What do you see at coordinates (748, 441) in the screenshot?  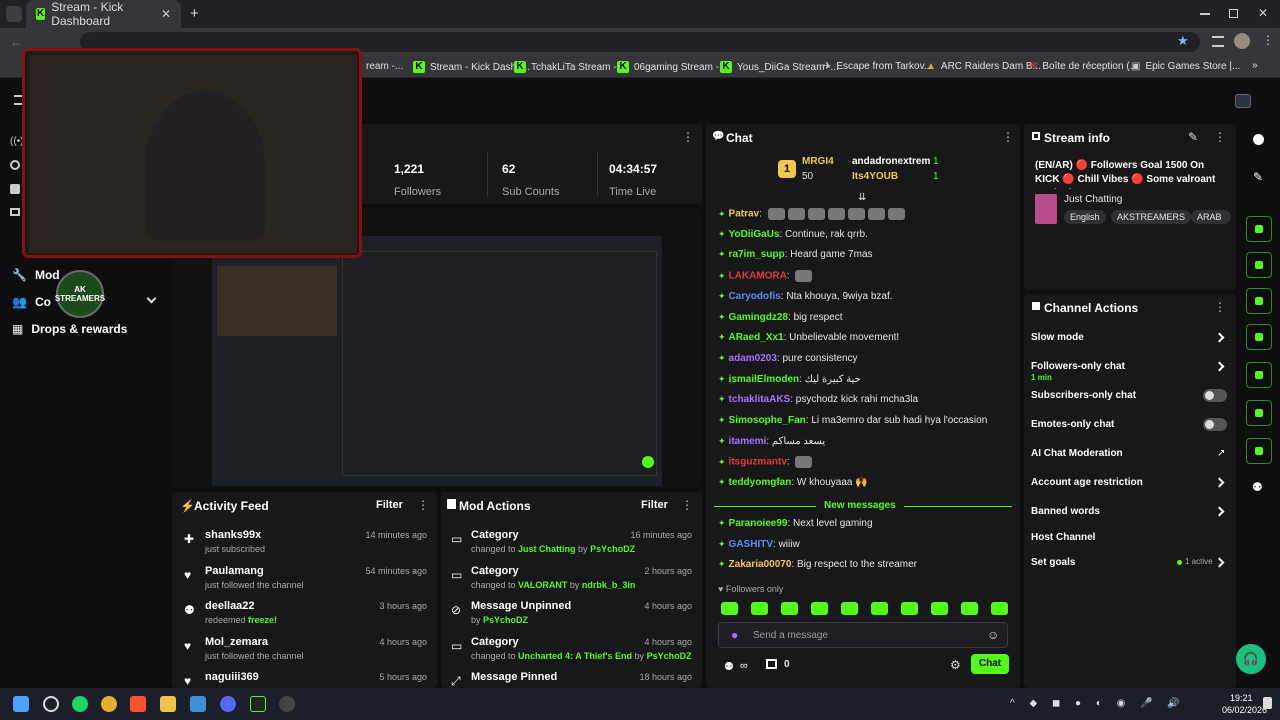 I see `chat-username: itamemi` at bounding box center [748, 441].